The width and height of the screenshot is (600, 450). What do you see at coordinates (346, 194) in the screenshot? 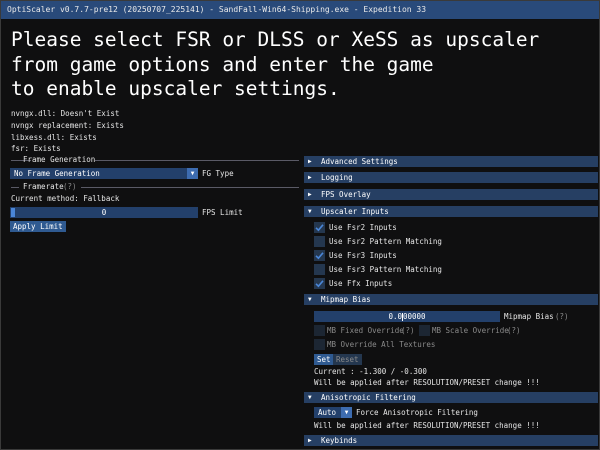
I see `fps-overlay-label: FPS Overlay` at bounding box center [346, 194].